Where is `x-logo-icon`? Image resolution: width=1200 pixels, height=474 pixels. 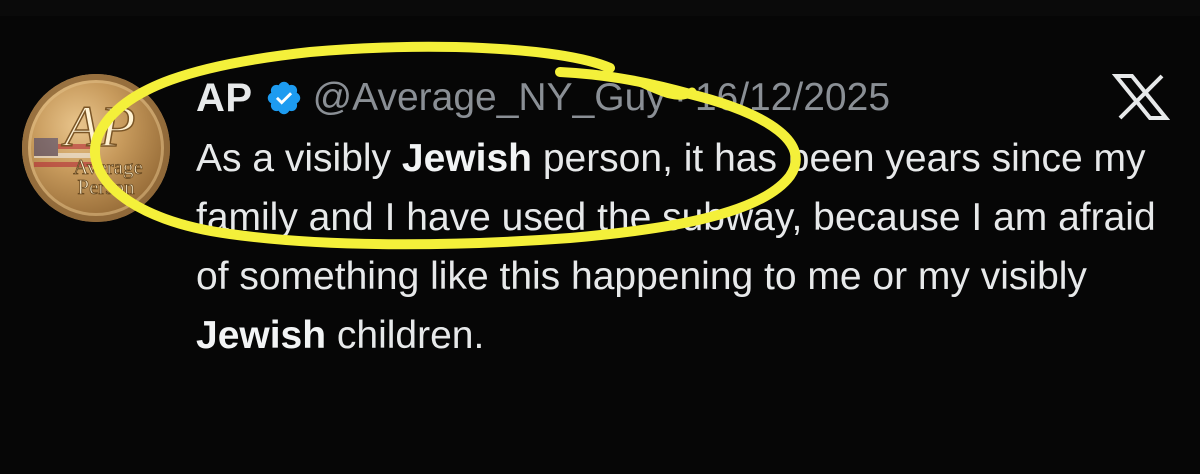 x-logo-icon is located at coordinates (1140, 97).